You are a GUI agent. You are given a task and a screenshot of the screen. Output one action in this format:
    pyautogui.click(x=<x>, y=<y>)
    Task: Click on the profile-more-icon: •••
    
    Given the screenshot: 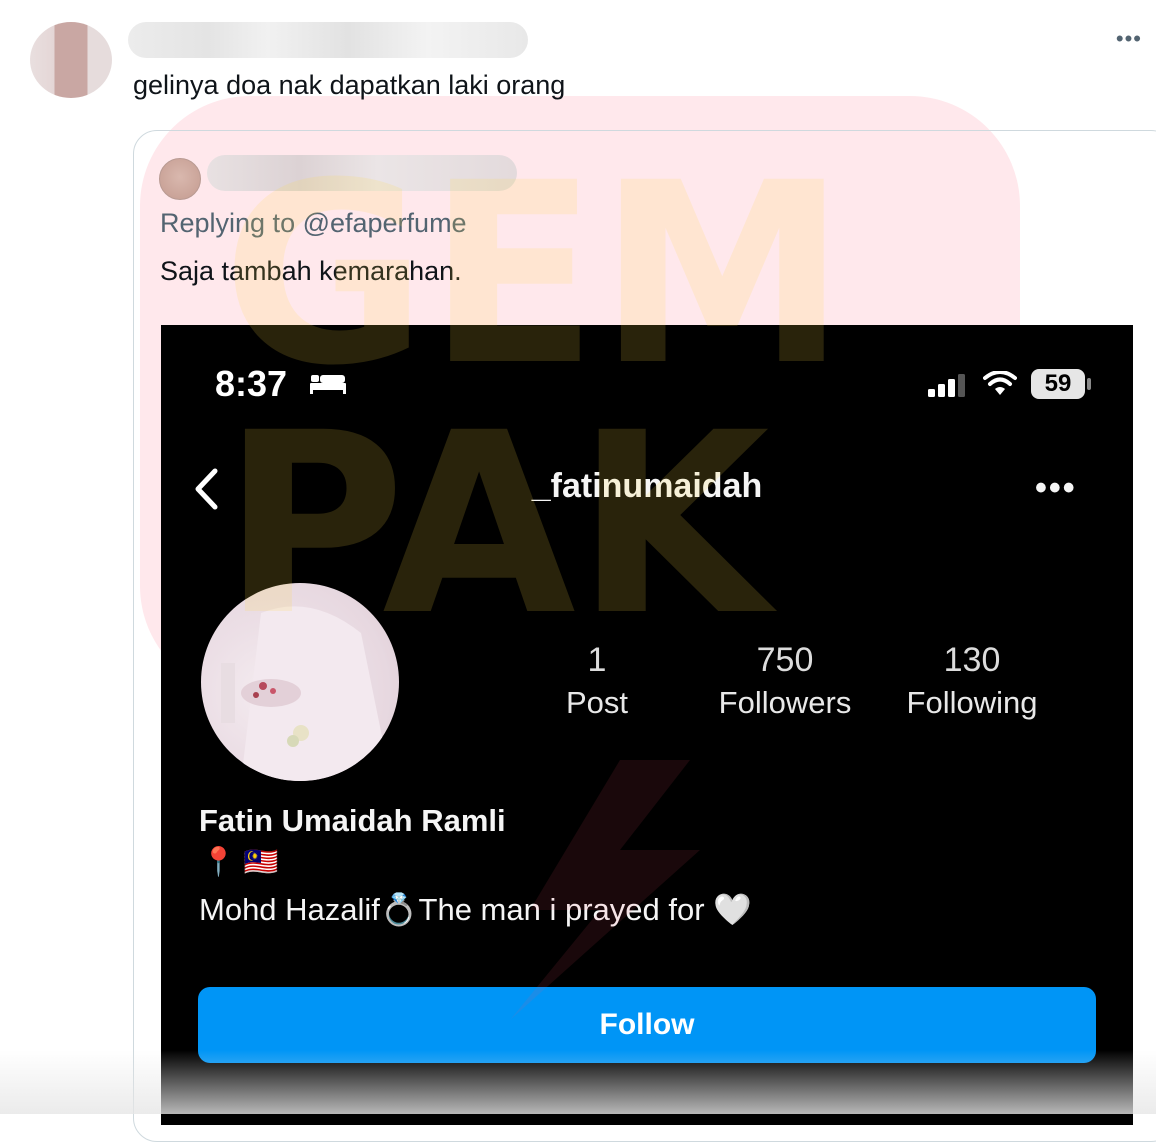 What is the action you would take?
    pyautogui.click(x=1056, y=488)
    